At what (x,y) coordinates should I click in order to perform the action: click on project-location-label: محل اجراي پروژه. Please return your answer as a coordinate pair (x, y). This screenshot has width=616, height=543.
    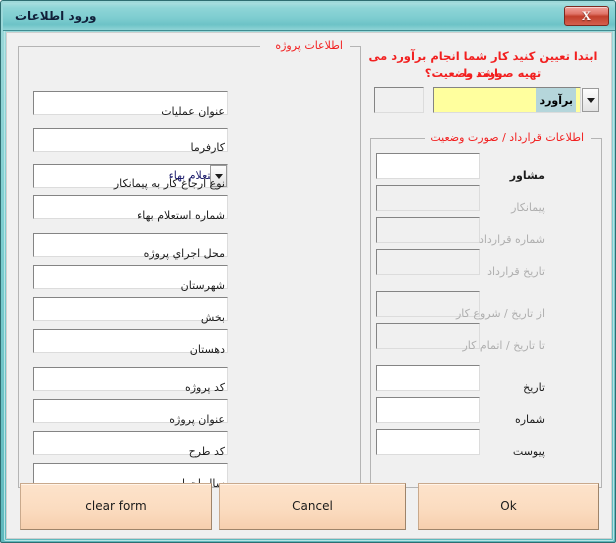
    Looking at the image, I should click on (184, 253).